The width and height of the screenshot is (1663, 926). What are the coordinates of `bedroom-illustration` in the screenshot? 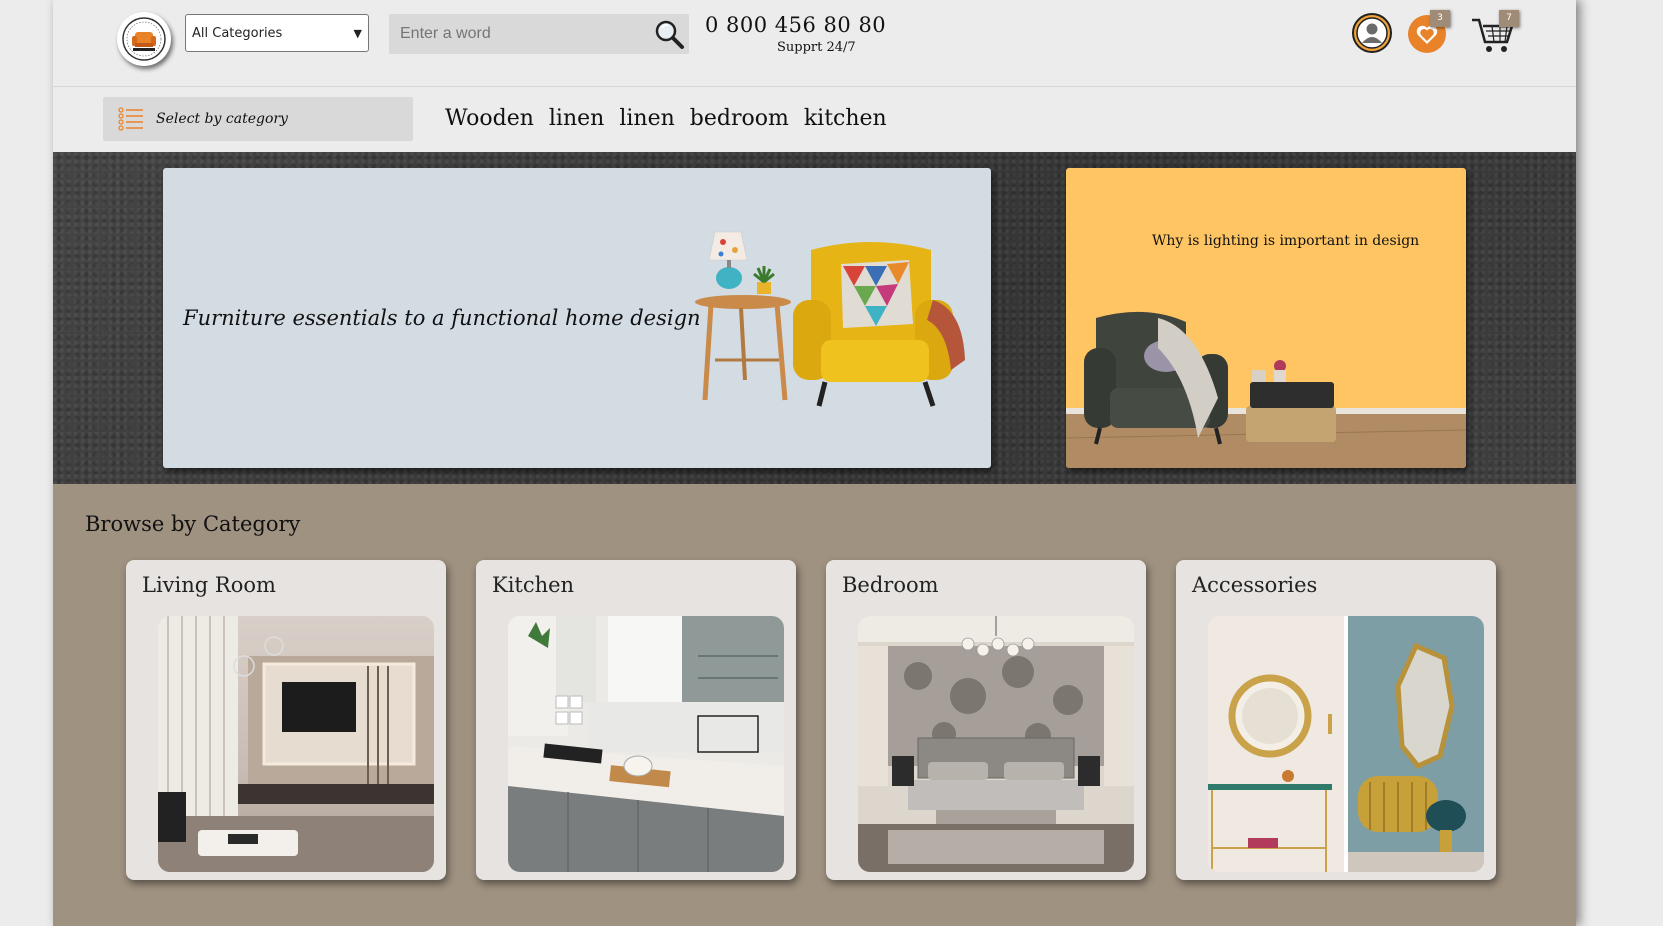 It's located at (996, 744).